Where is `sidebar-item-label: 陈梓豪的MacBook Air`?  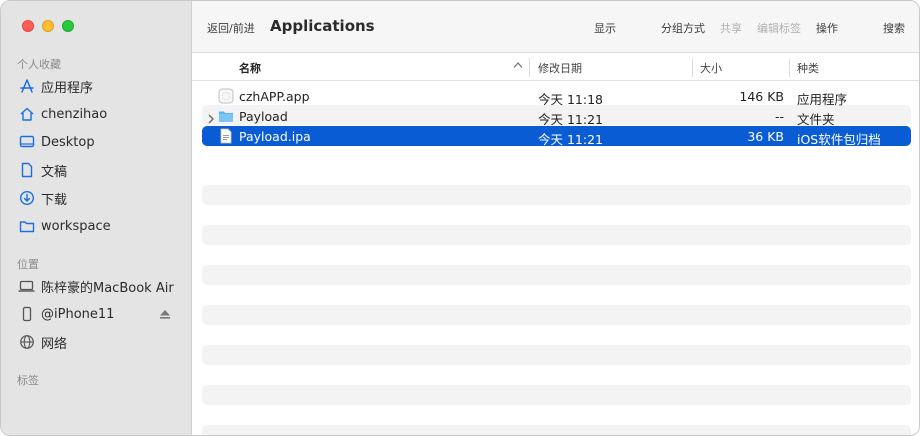 sidebar-item-label: 陈梓豪的MacBook Air is located at coordinates (107, 288).